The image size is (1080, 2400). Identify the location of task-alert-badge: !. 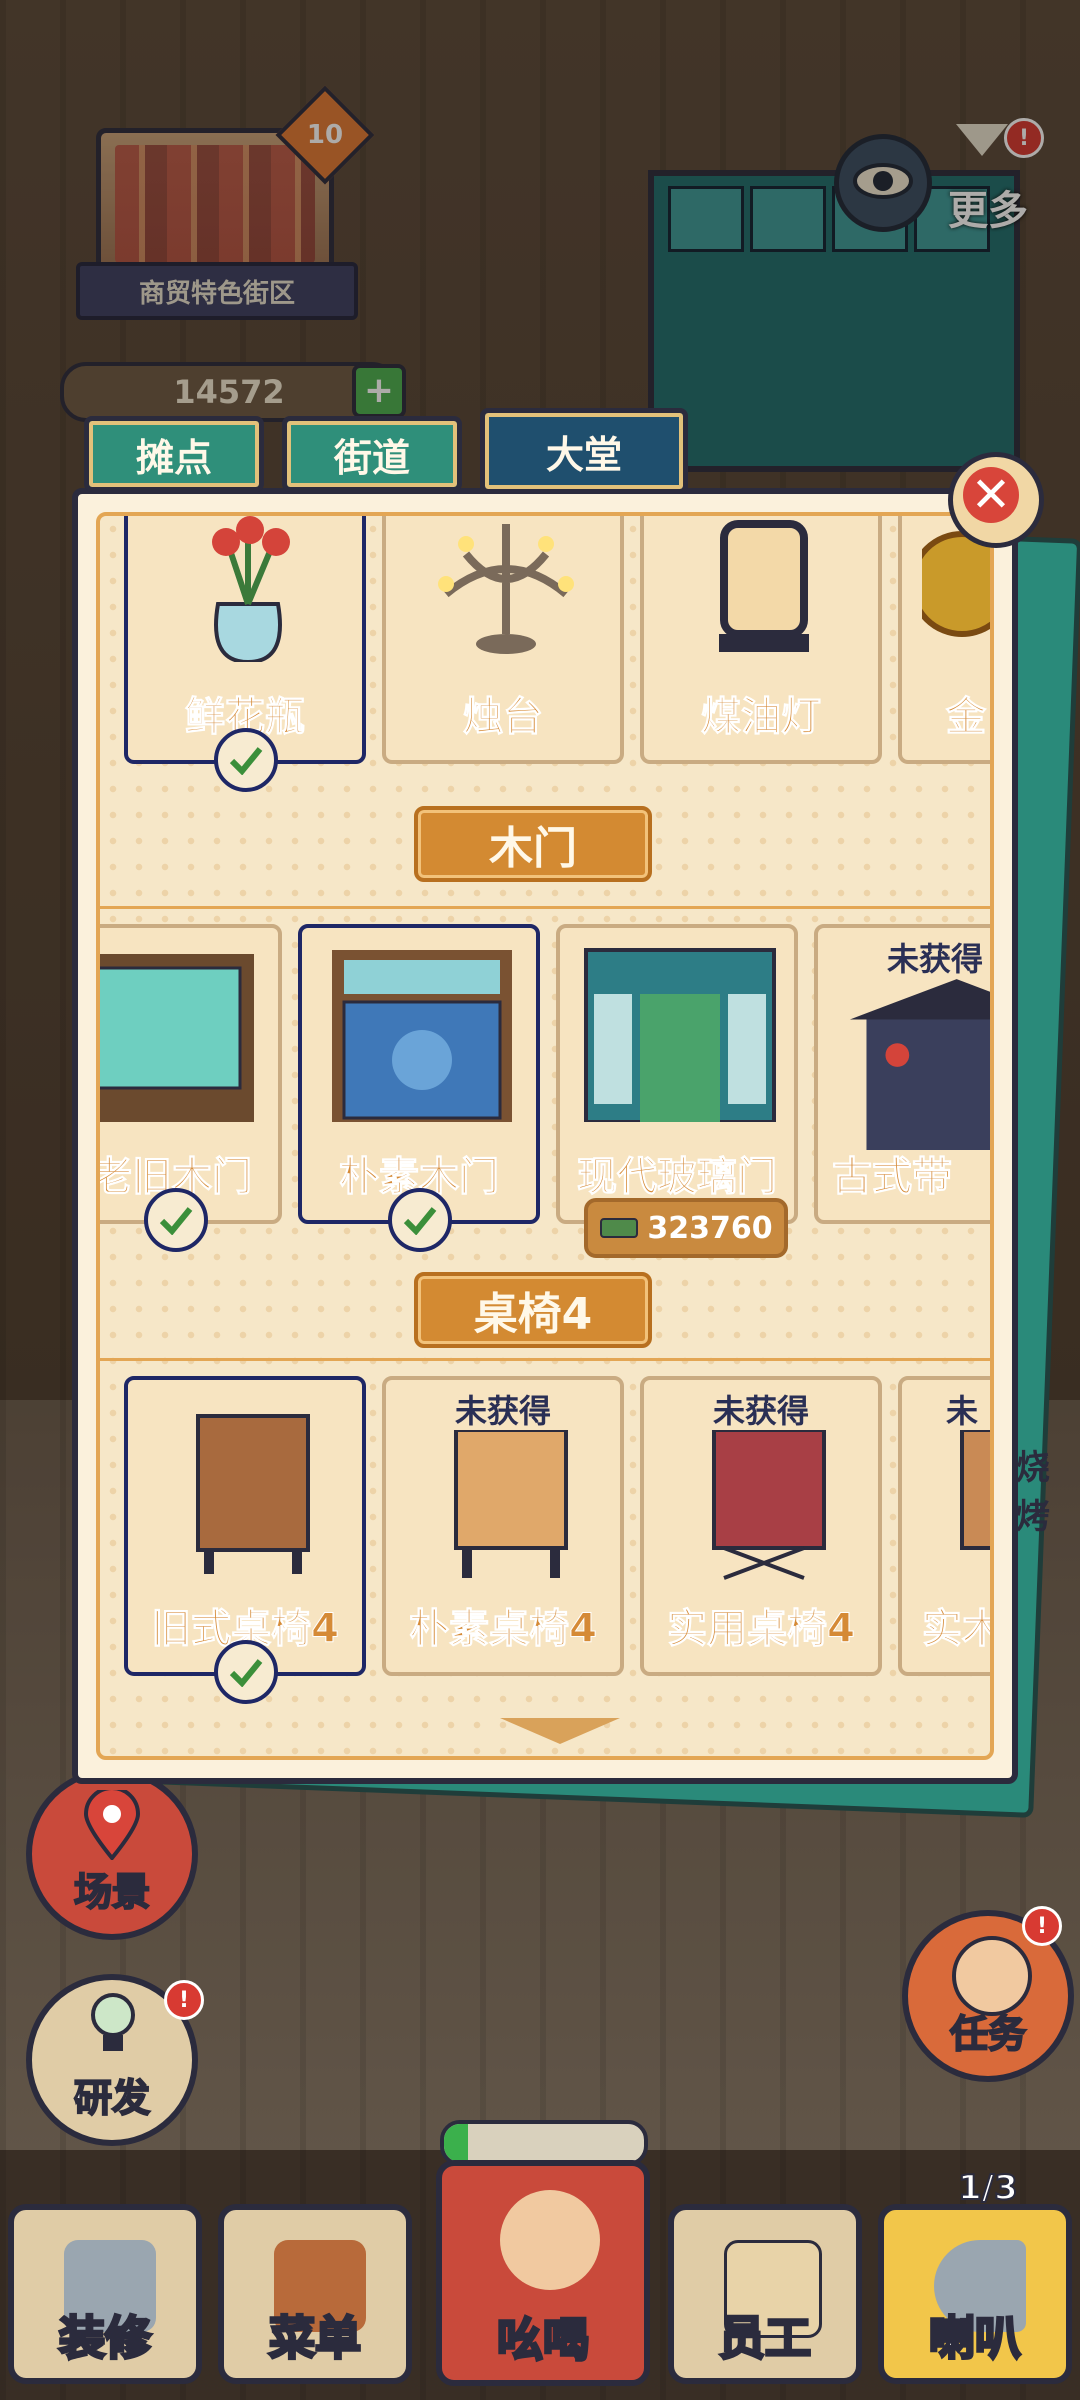
(1042, 1926).